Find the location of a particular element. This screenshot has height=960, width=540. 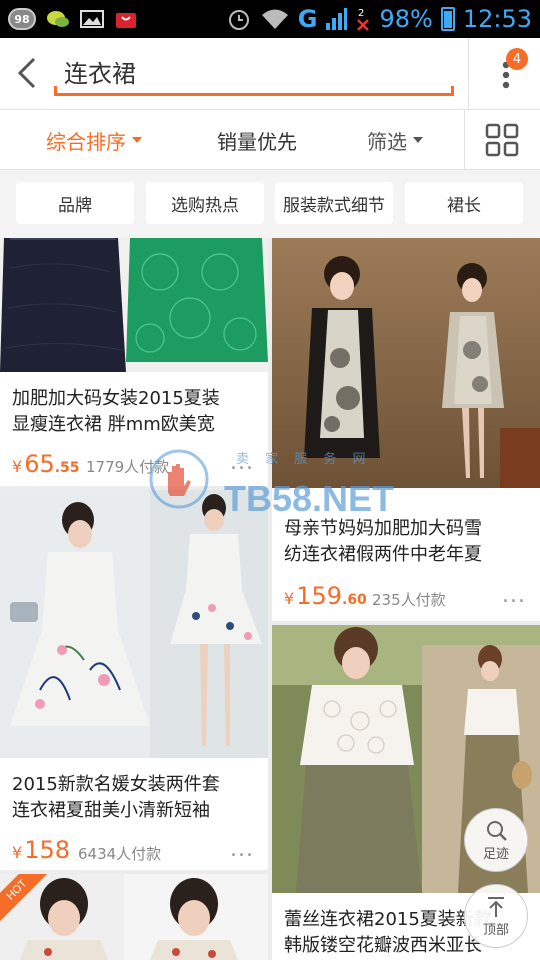

chevron-left-icon is located at coordinates (26, 73).